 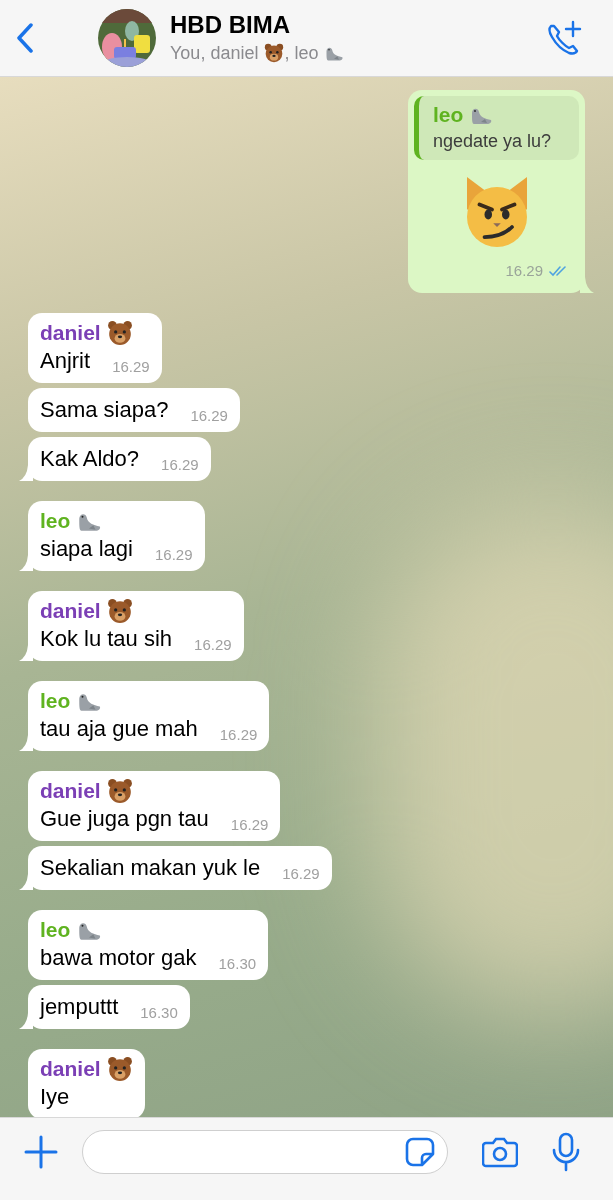 What do you see at coordinates (118, 957) in the screenshot?
I see `message-text: bawa motor gak` at bounding box center [118, 957].